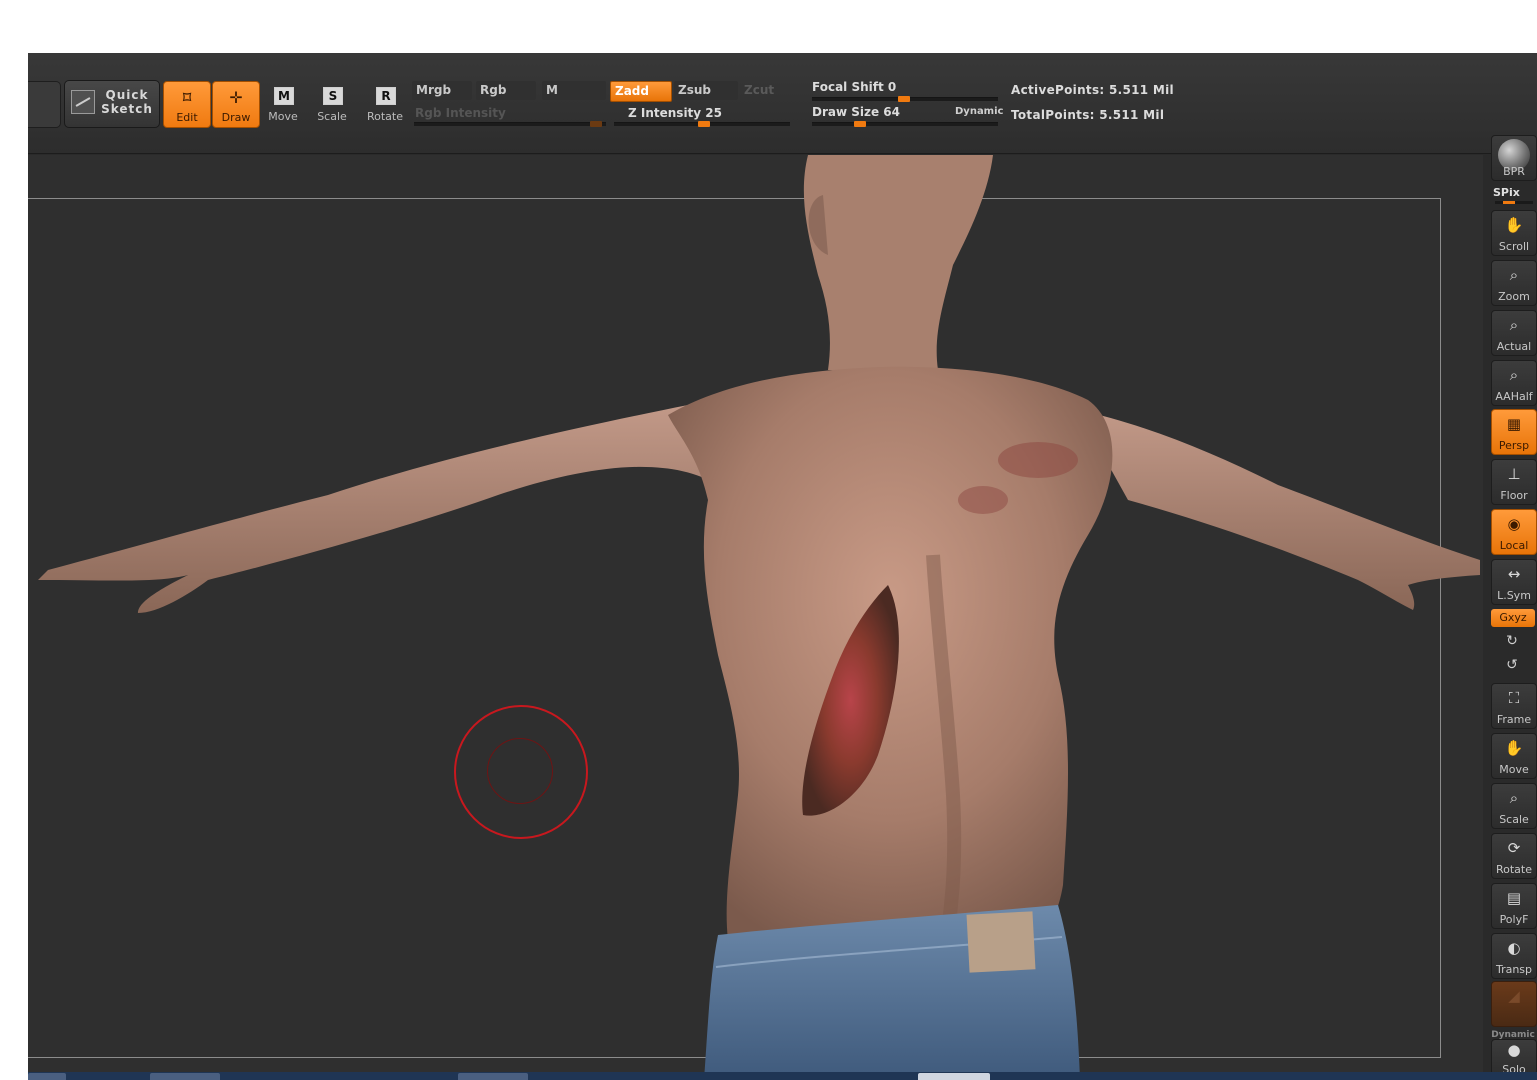 The height and width of the screenshot is (1080, 1537). Describe the element at coordinates (521, 772) in the screenshot. I see `brush-cursor` at that location.